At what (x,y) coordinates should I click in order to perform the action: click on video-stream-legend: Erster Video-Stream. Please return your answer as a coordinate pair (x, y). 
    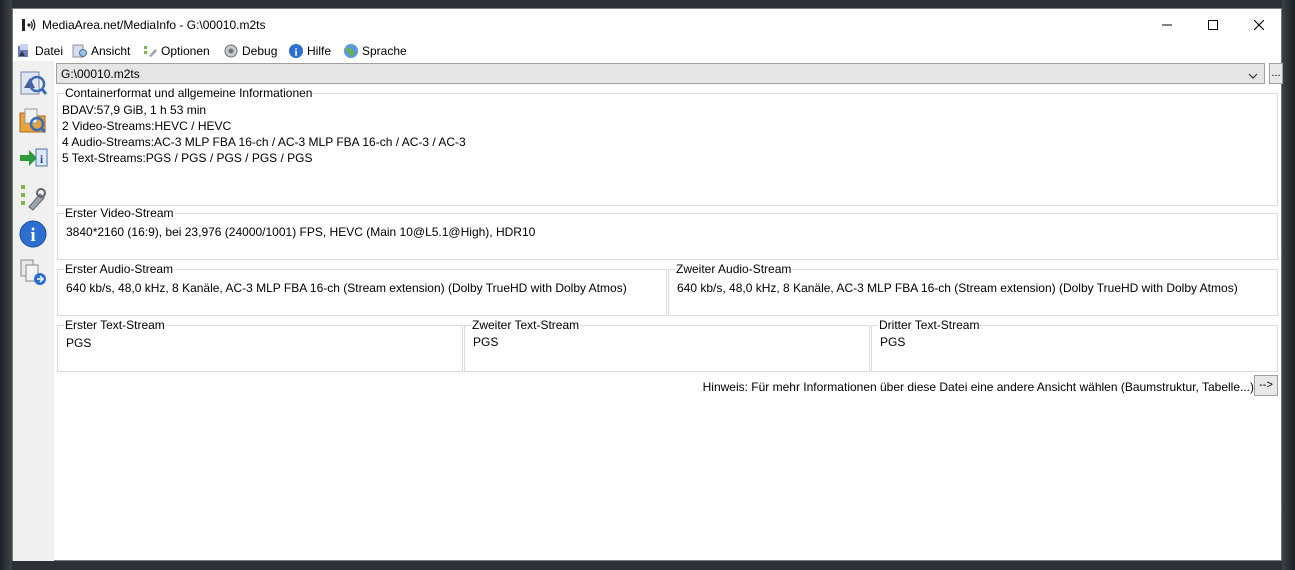
    Looking at the image, I should click on (119, 213).